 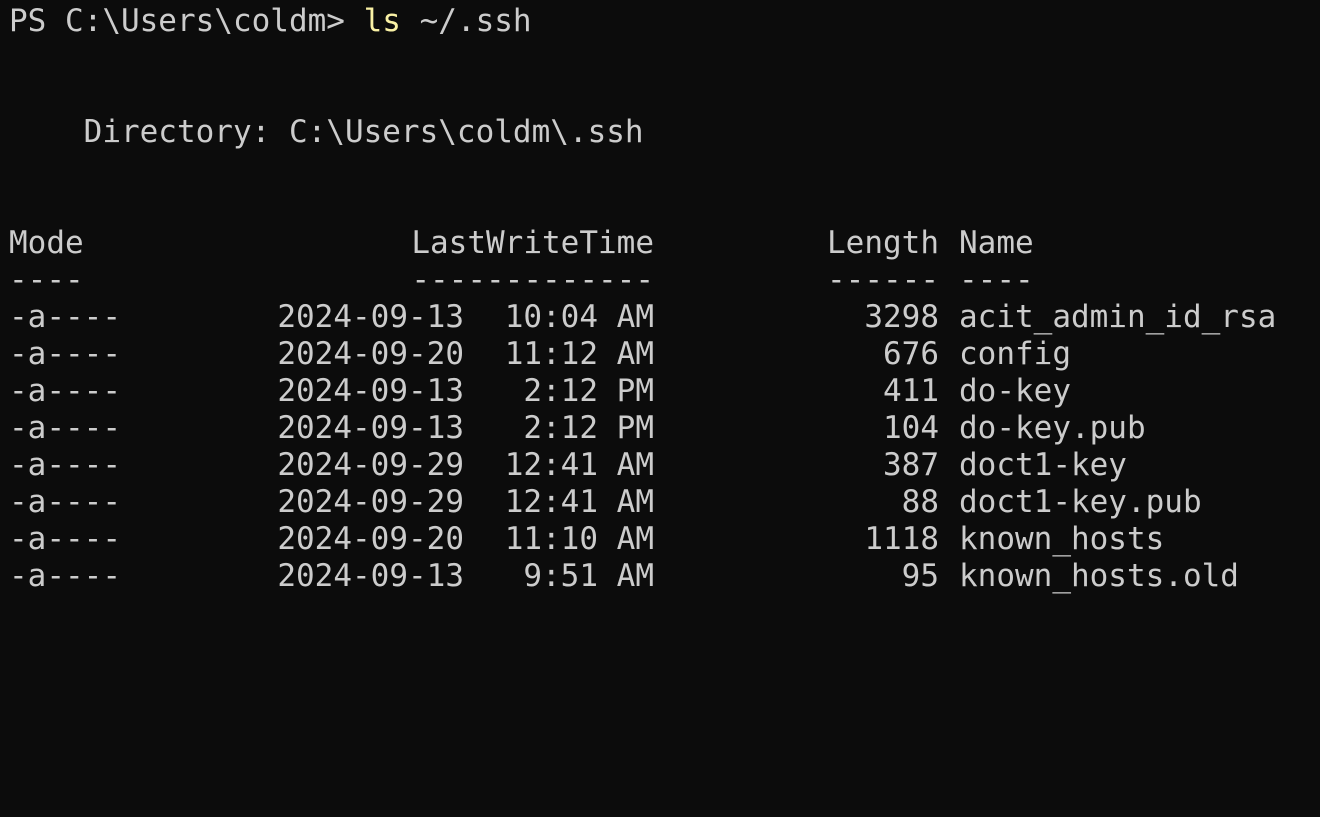 What do you see at coordinates (661, 243) in the screenshot?
I see `table-header: Mode LastWriteTime Length Name` at bounding box center [661, 243].